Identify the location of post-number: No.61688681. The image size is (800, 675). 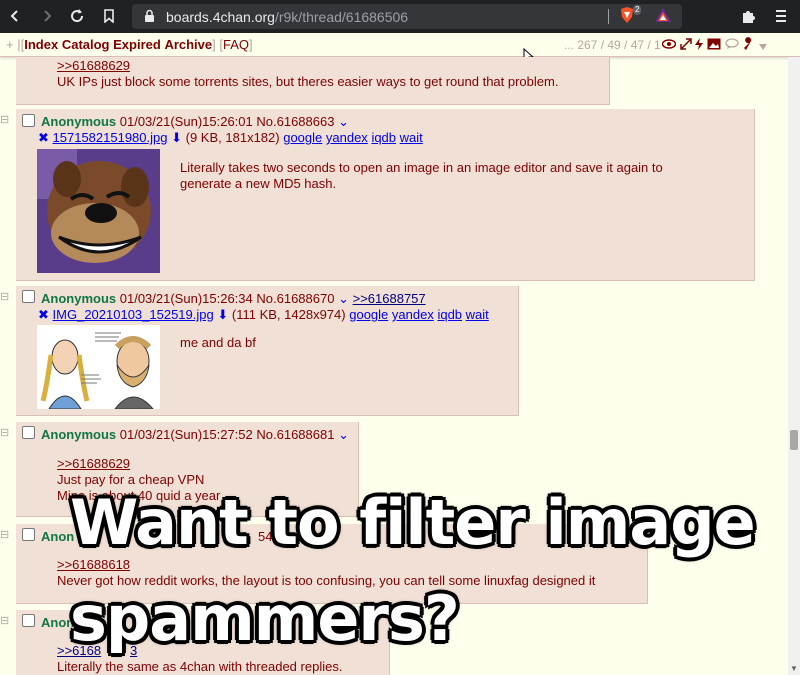
(295, 434).